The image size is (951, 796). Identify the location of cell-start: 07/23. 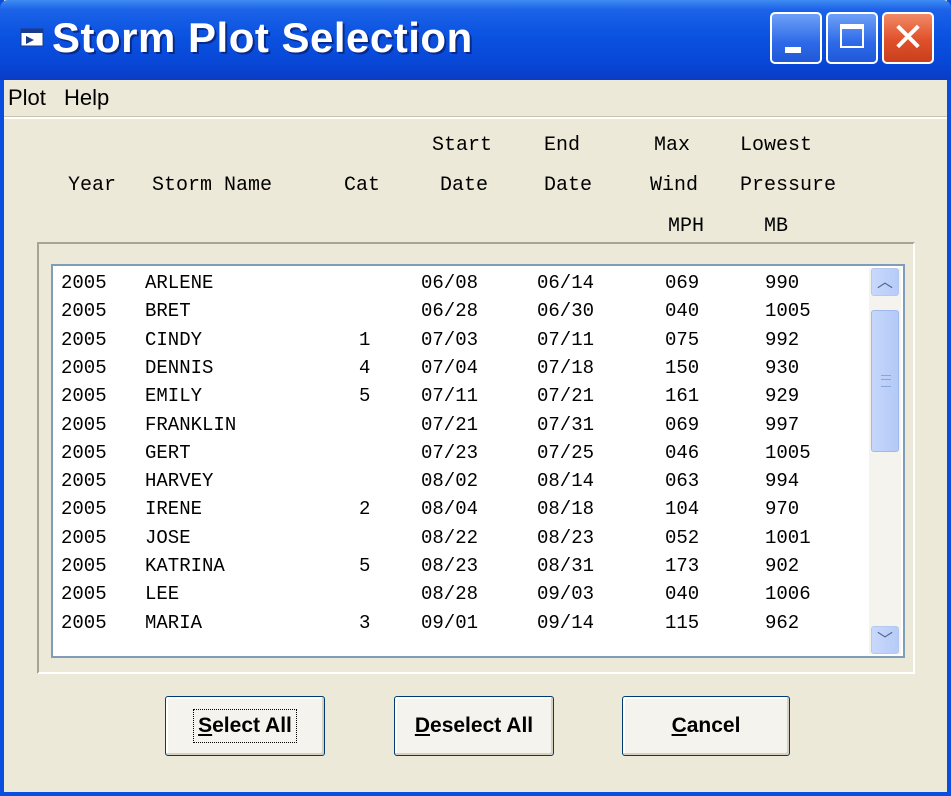
(450, 452).